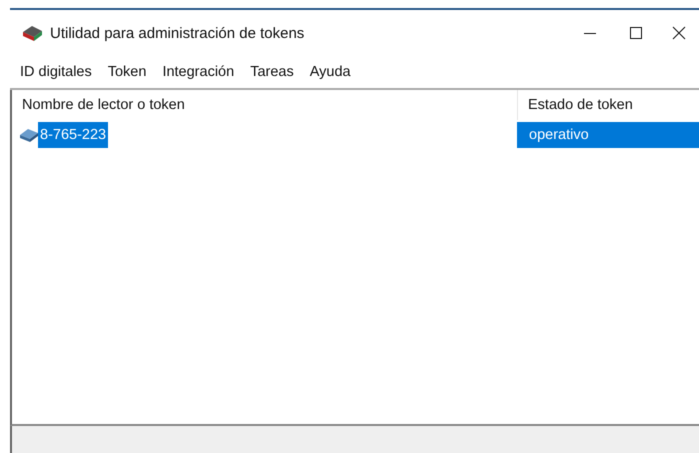  Describe the element at coordinates (127, 72) in the screenshot. I see `menu-item: Token` at that location.